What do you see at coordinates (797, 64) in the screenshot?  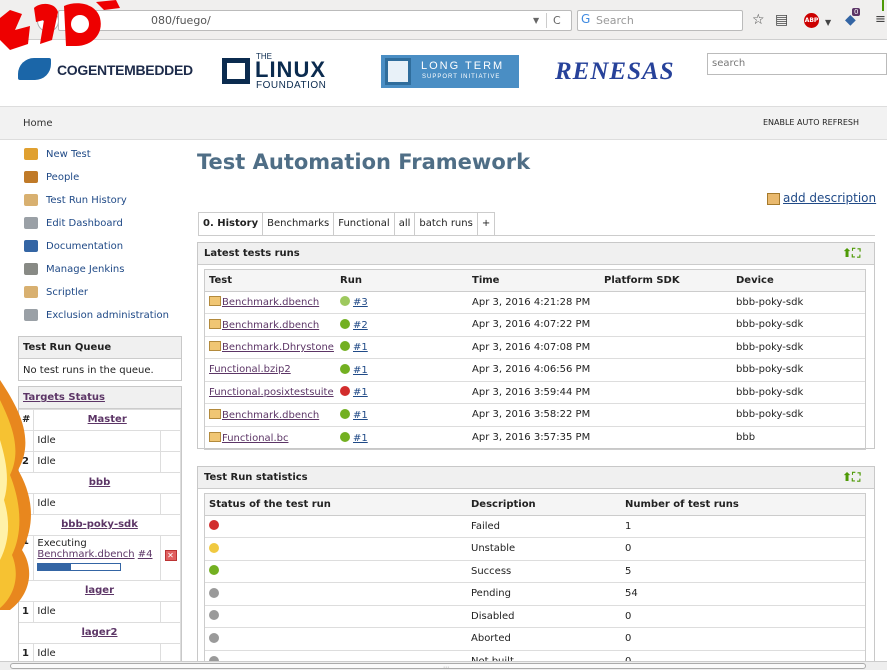 I see `site-search-input: search` at bounding box center [797, 64].